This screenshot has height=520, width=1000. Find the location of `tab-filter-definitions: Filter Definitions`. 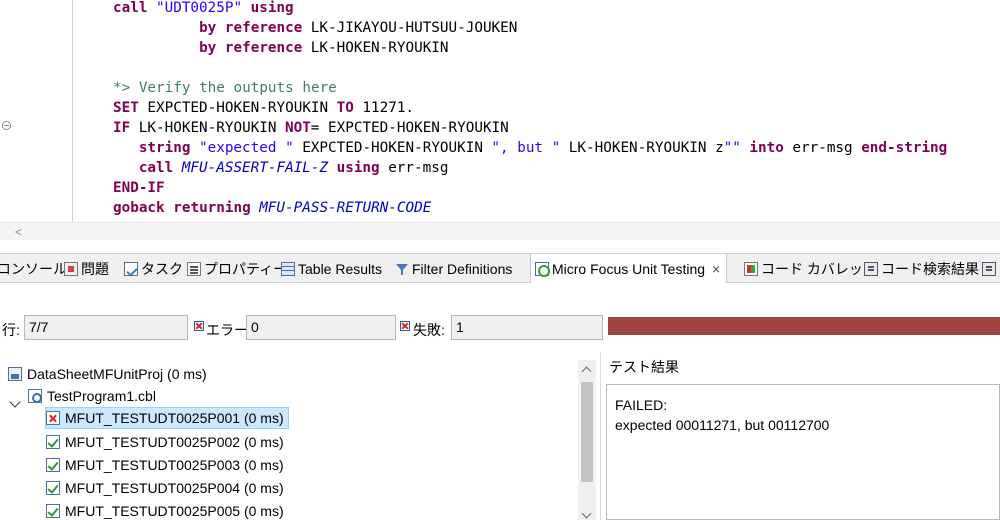

tab-filter-definitions: Filter Definitions is located at coordinates (453, 268).